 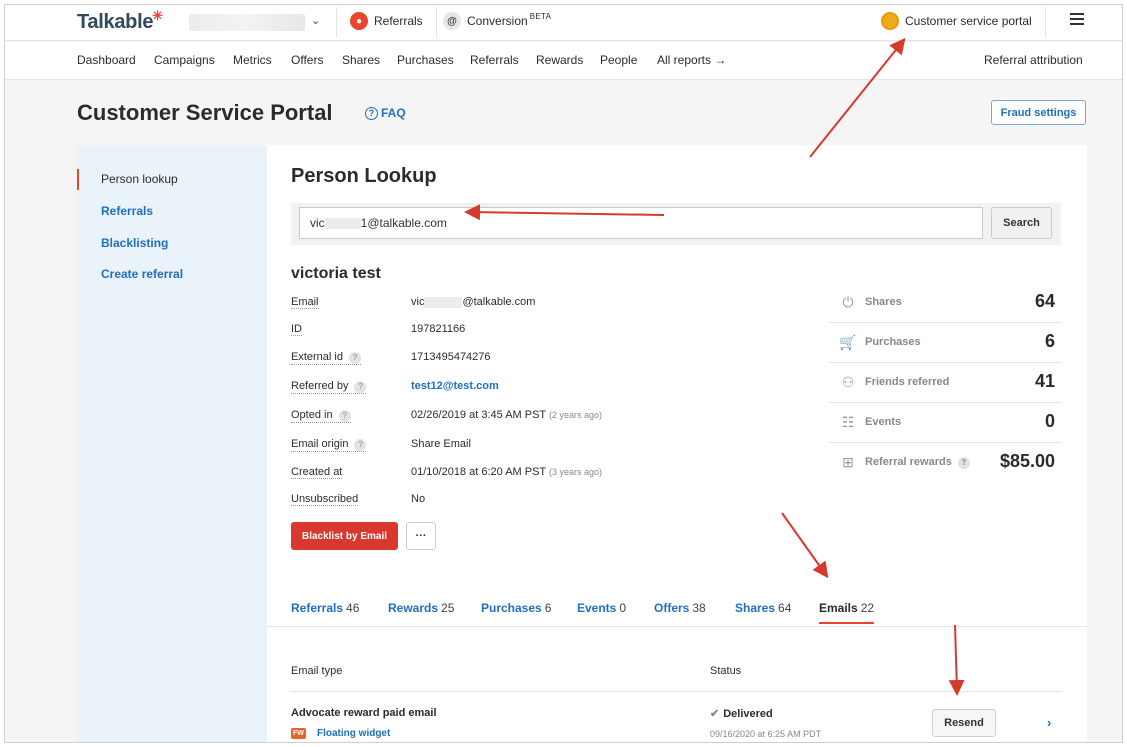 I want to click on tab-purchases: Purchases 6, so click(x=516, y=608).